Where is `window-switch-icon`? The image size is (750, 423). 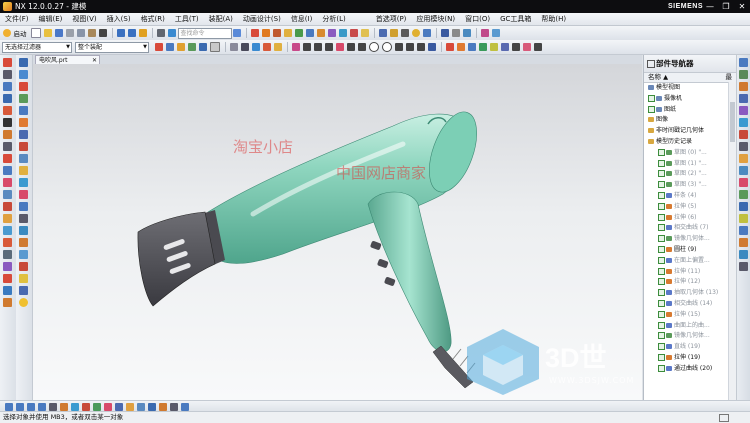 window-switch-icon is located at coordinates (161, 33).